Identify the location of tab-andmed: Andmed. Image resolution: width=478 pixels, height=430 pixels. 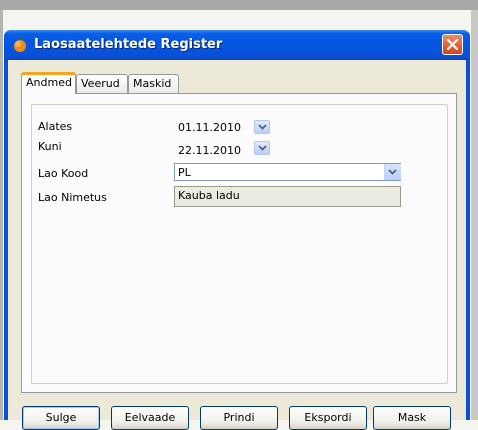
(48, 83).